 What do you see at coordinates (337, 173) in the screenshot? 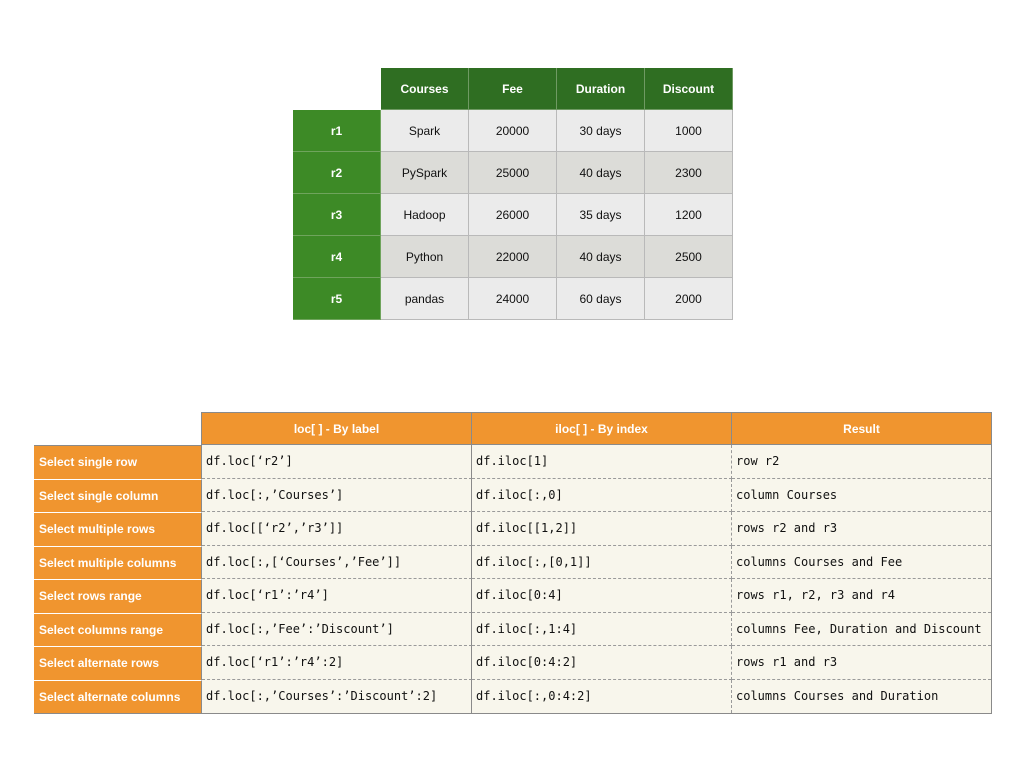
I see `row-index-r2: r2` at bounding box center [337, 173].